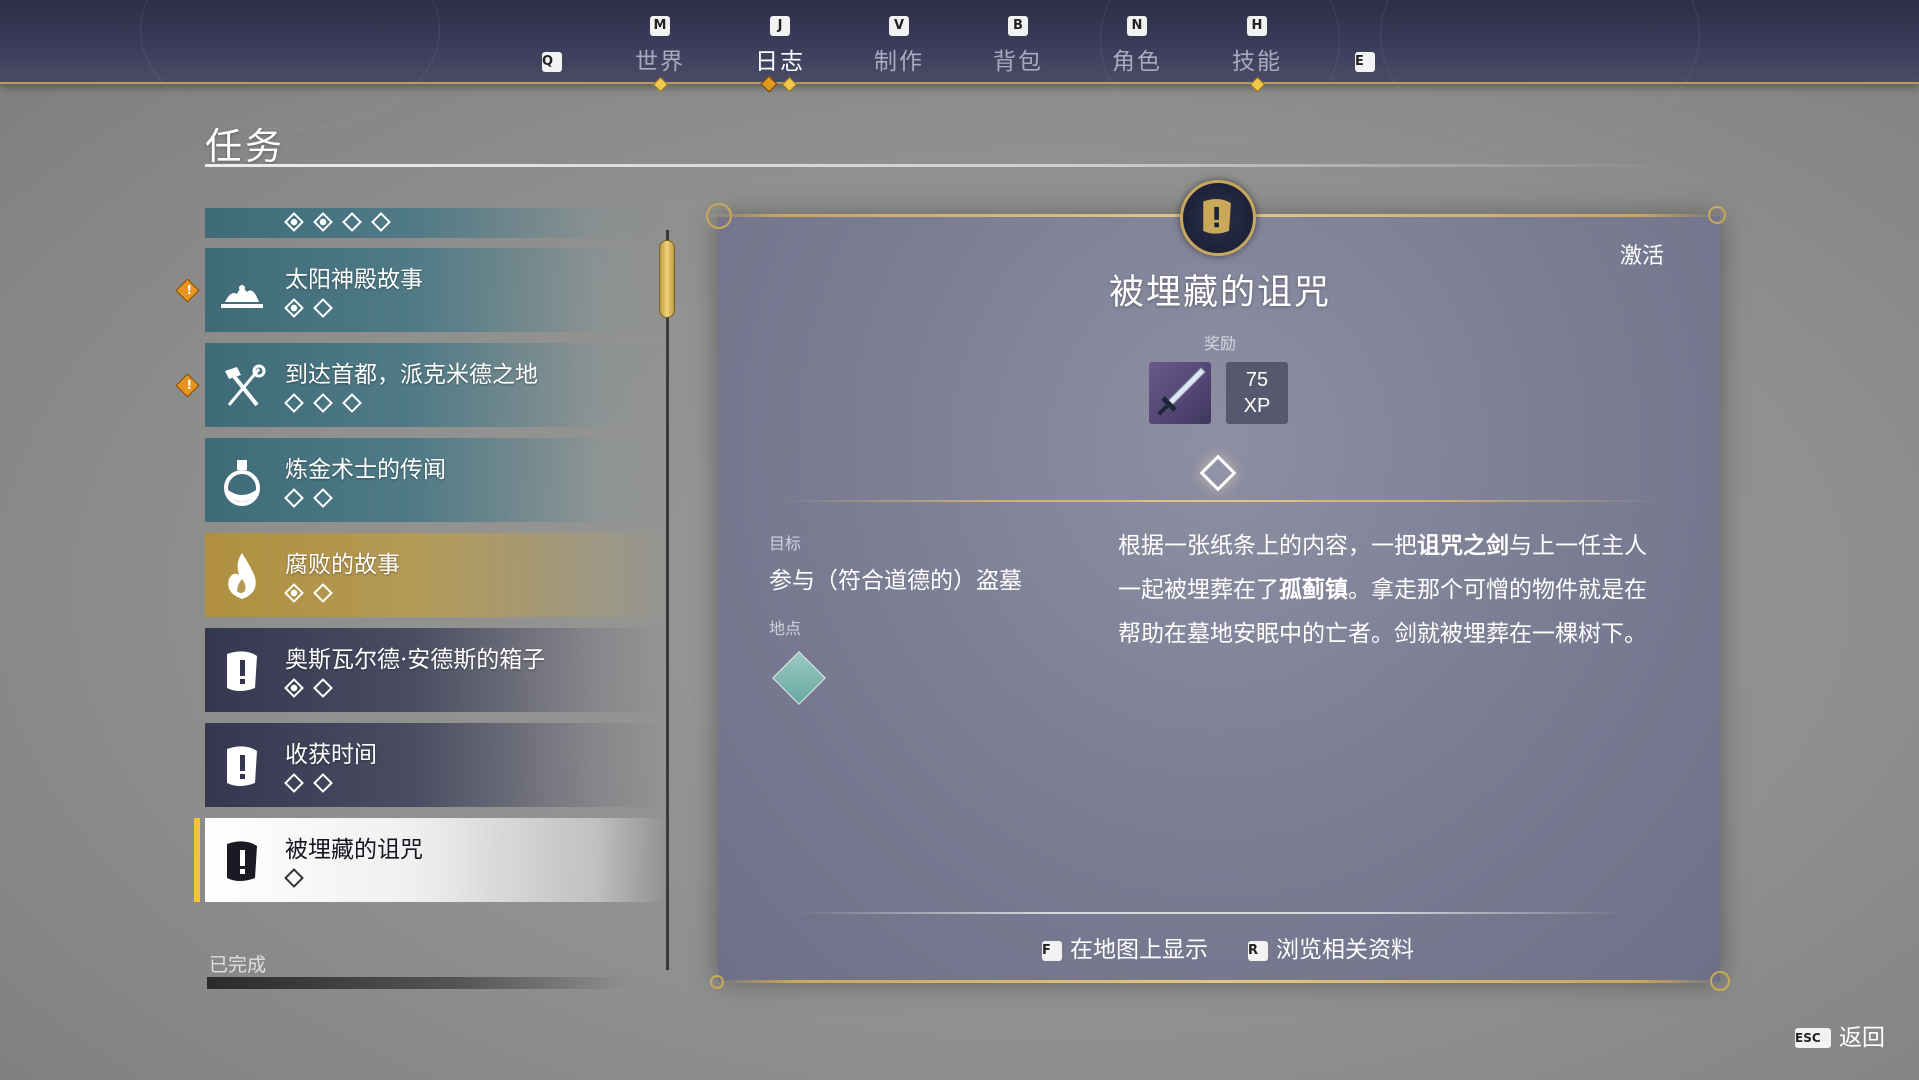  What do you see at coordinates (245, 385) in the screenshot?
I see `crossed-tools-icon` at bounding box center [245, 385].